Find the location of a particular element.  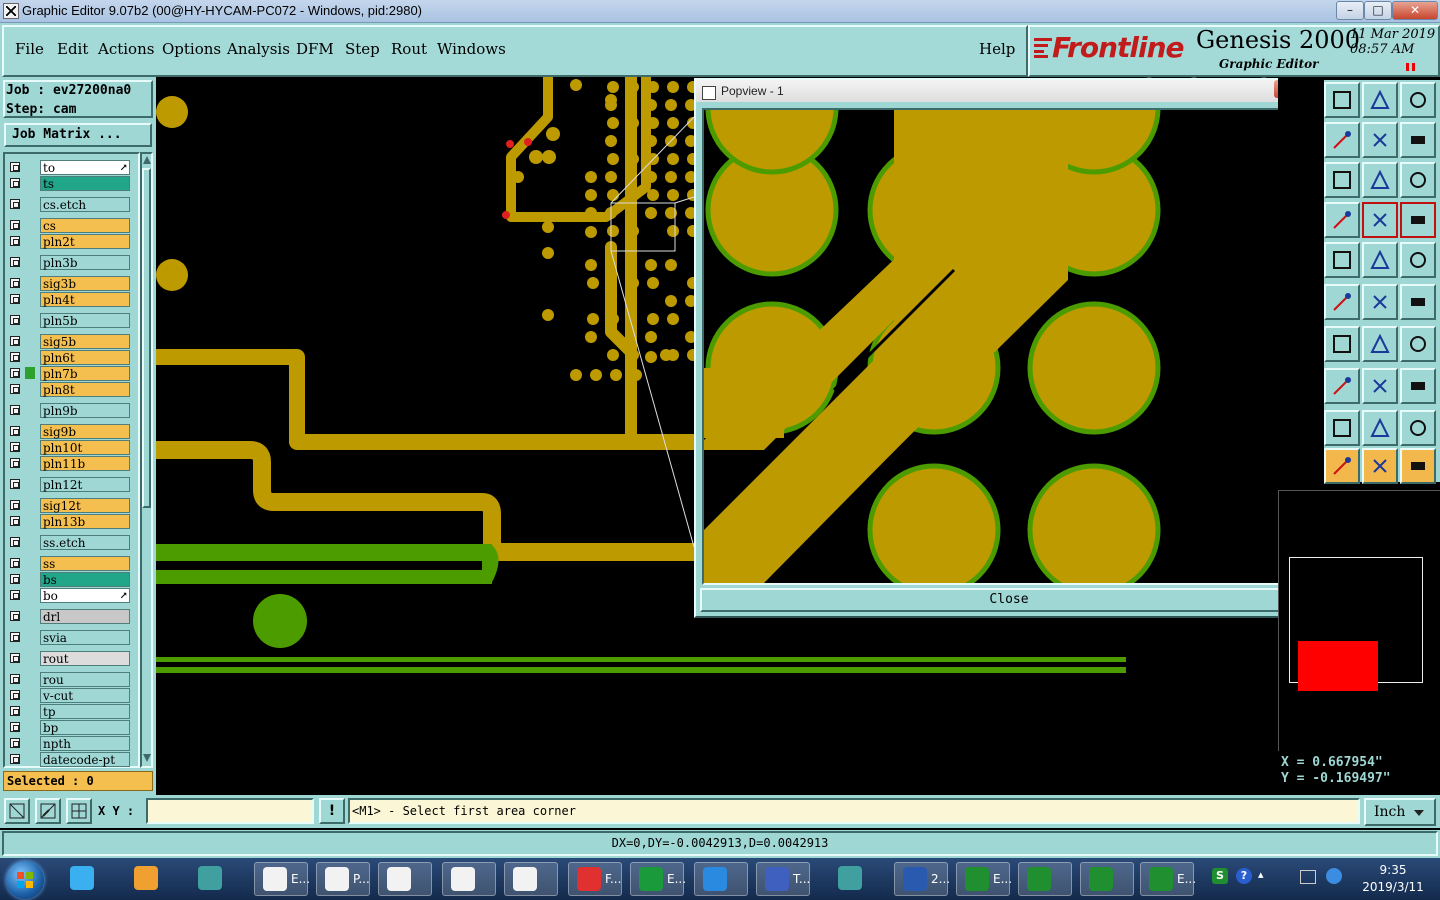

layer-row-svia: svia is located at coordinates (69, 638).